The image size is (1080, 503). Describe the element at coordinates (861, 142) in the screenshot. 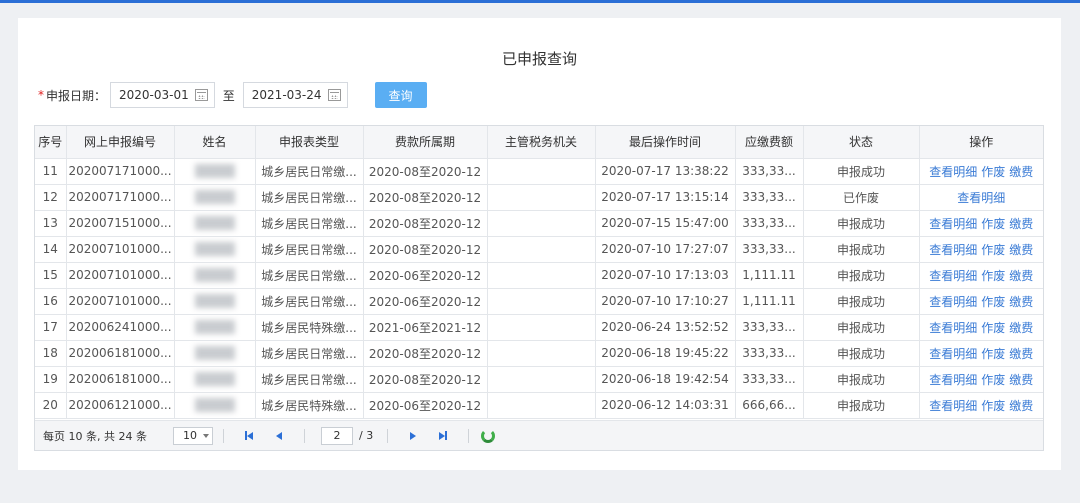

I see `column-header: 状态` at that location.